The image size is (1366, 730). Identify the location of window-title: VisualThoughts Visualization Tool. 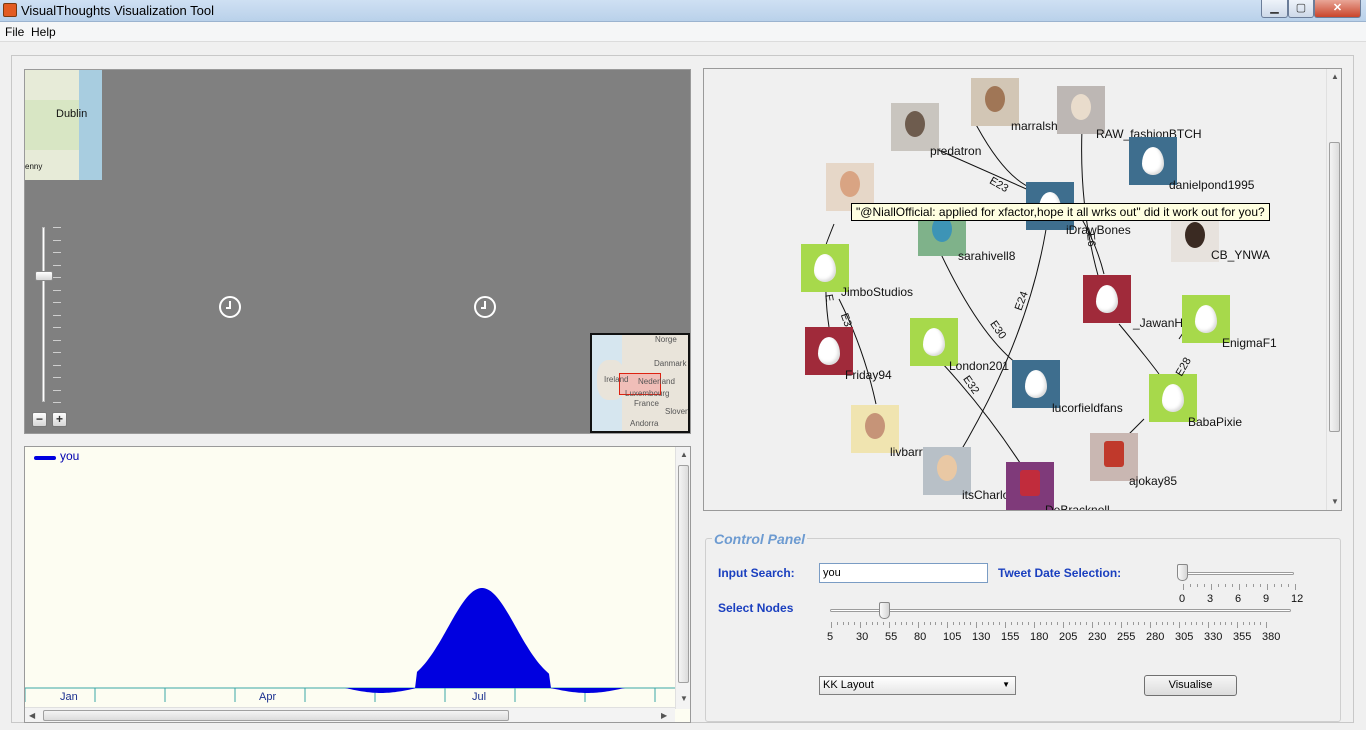
(117, 10).